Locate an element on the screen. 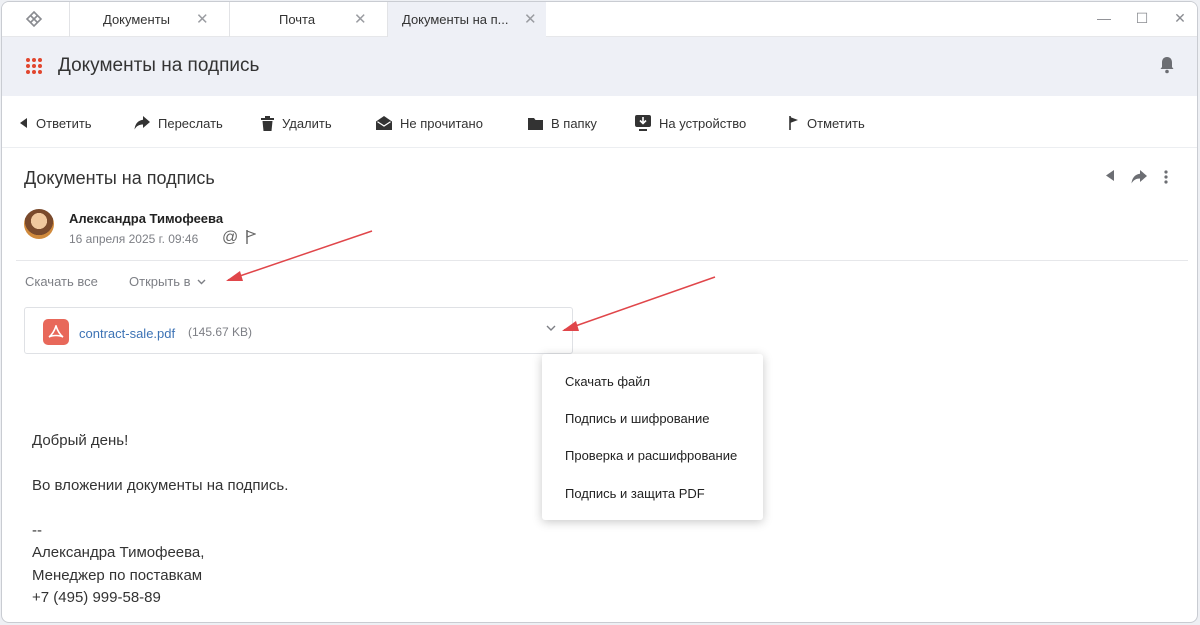 This screenshot has height=625, width=1200. tab-mail: Почта ✕ is located at coordinates (308, 19).